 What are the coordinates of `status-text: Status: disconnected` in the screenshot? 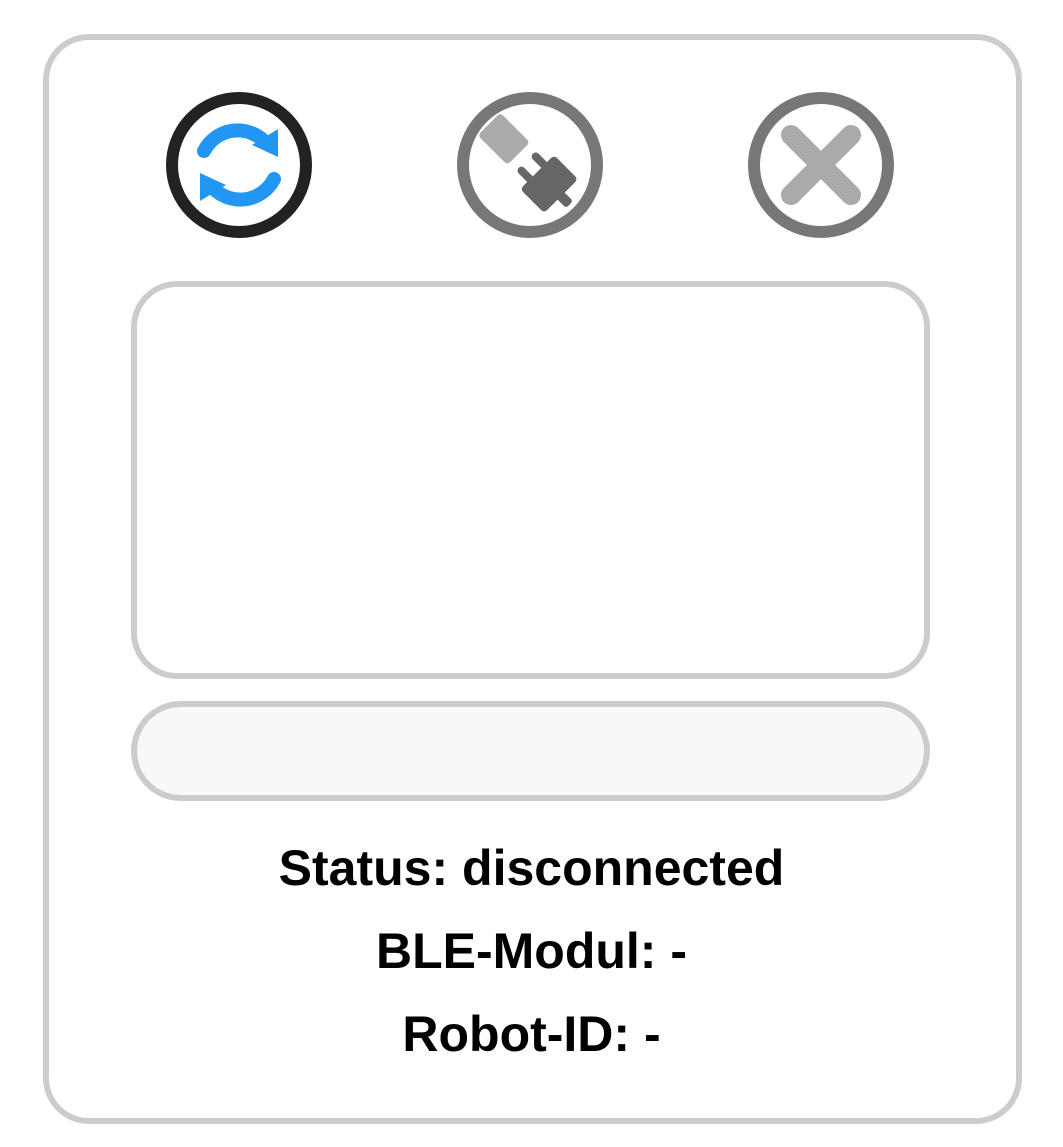 It's located at (531, 868).